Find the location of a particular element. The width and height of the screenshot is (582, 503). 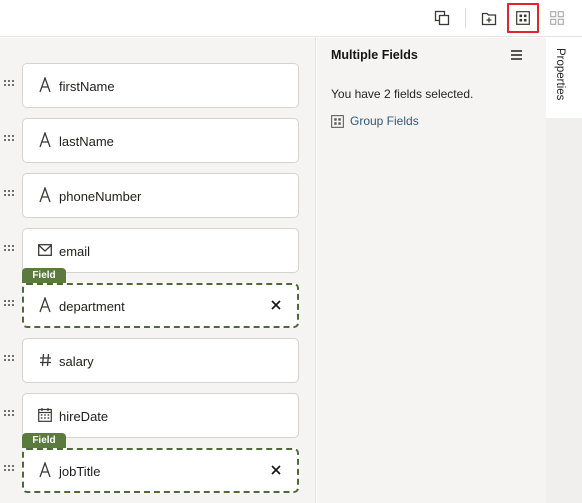

calendar-icon is located at coordinates (45, 415).